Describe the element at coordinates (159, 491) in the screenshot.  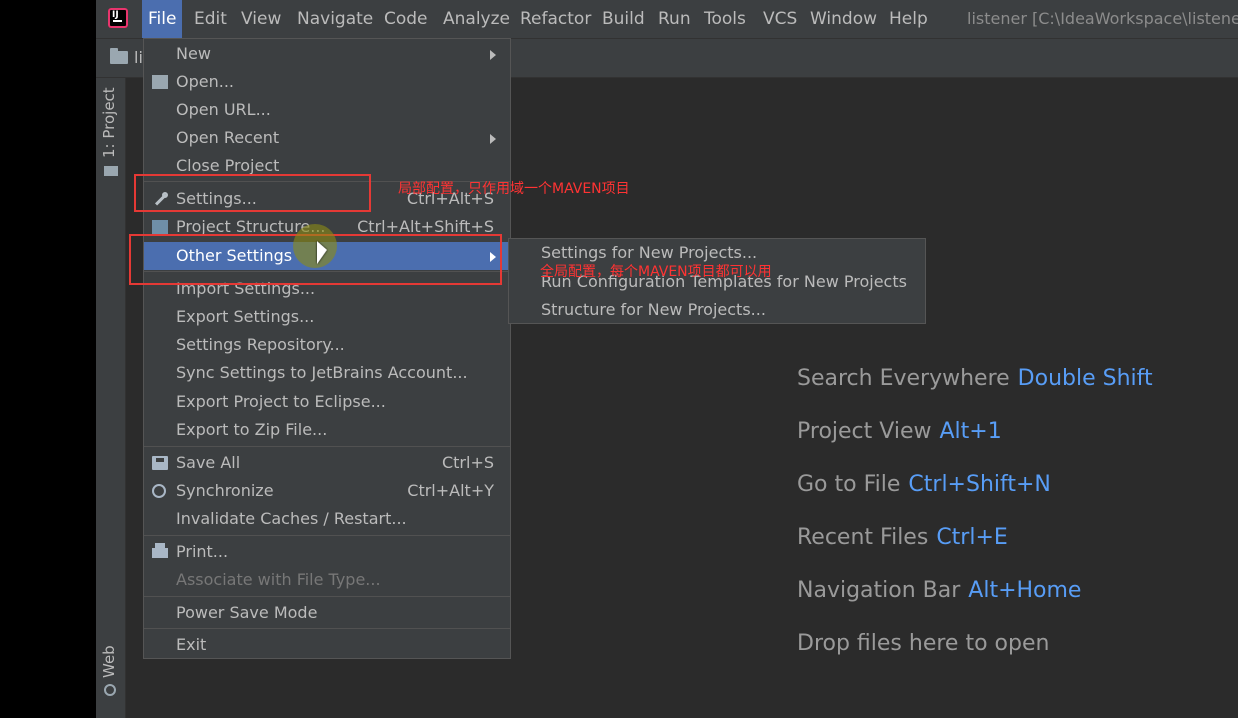
I see `sync-icon` at that location.